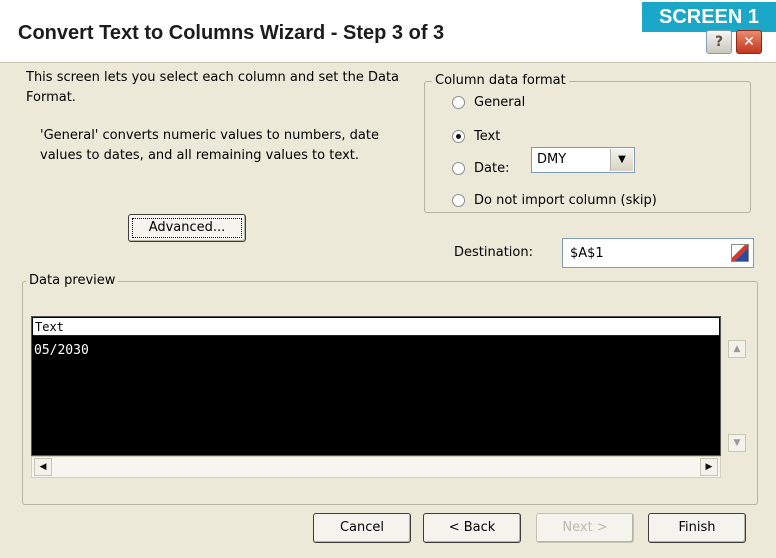 This screenshot has width=776, height=558. What do you see at coordinates (737, 349) in the screenshot?
I see `scroll-up-icon: ▲` at bounding box center [737, 349].